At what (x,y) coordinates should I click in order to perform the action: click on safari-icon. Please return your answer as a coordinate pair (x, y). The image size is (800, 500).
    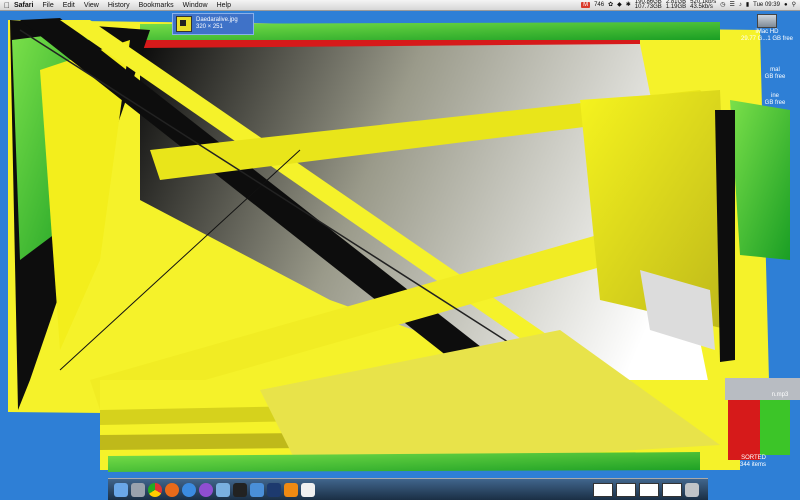
    Looking at the image, I should click on (189, 489).